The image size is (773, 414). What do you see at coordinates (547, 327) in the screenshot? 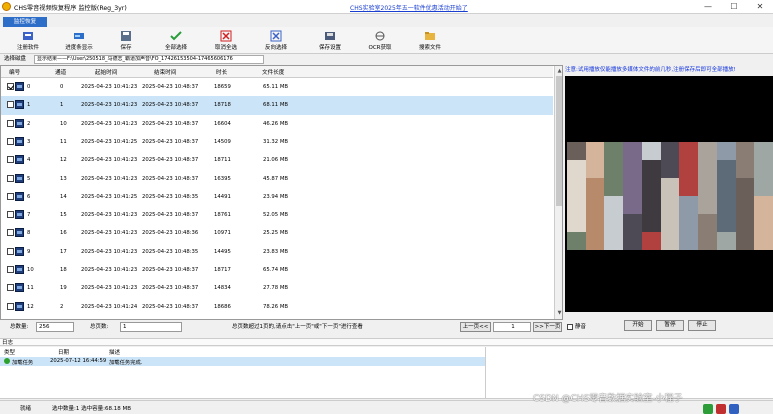
I see `next-page-button: >>下一页` at bounding box center [547, 327].